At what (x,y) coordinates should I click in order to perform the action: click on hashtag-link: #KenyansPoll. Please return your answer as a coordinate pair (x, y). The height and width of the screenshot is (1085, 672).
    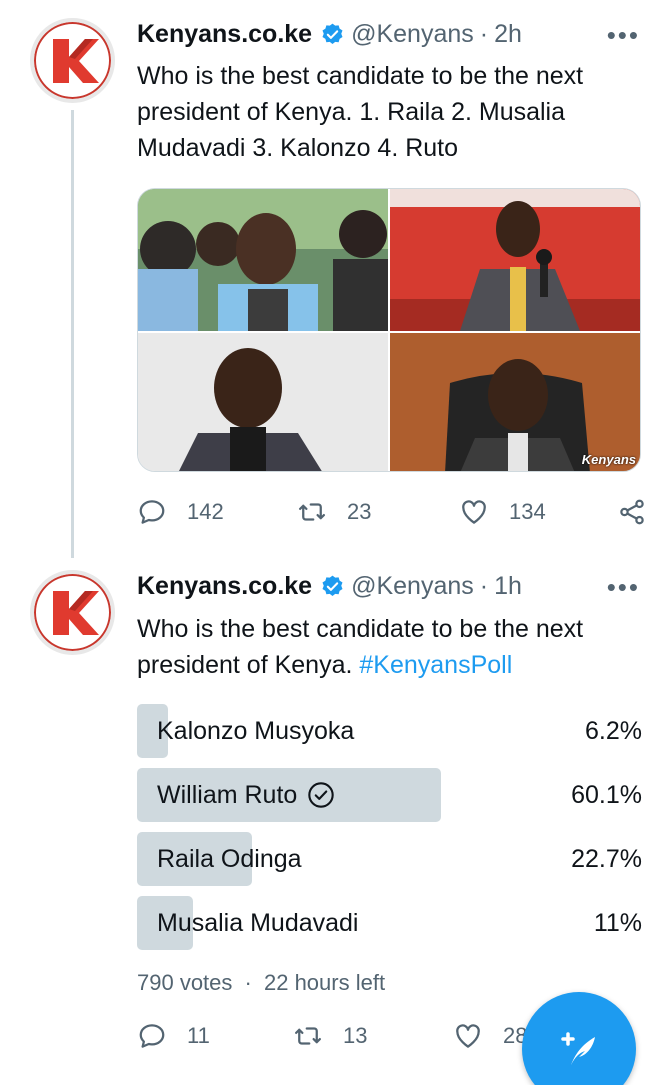
    Looking at the image, I should click on (435, 665).